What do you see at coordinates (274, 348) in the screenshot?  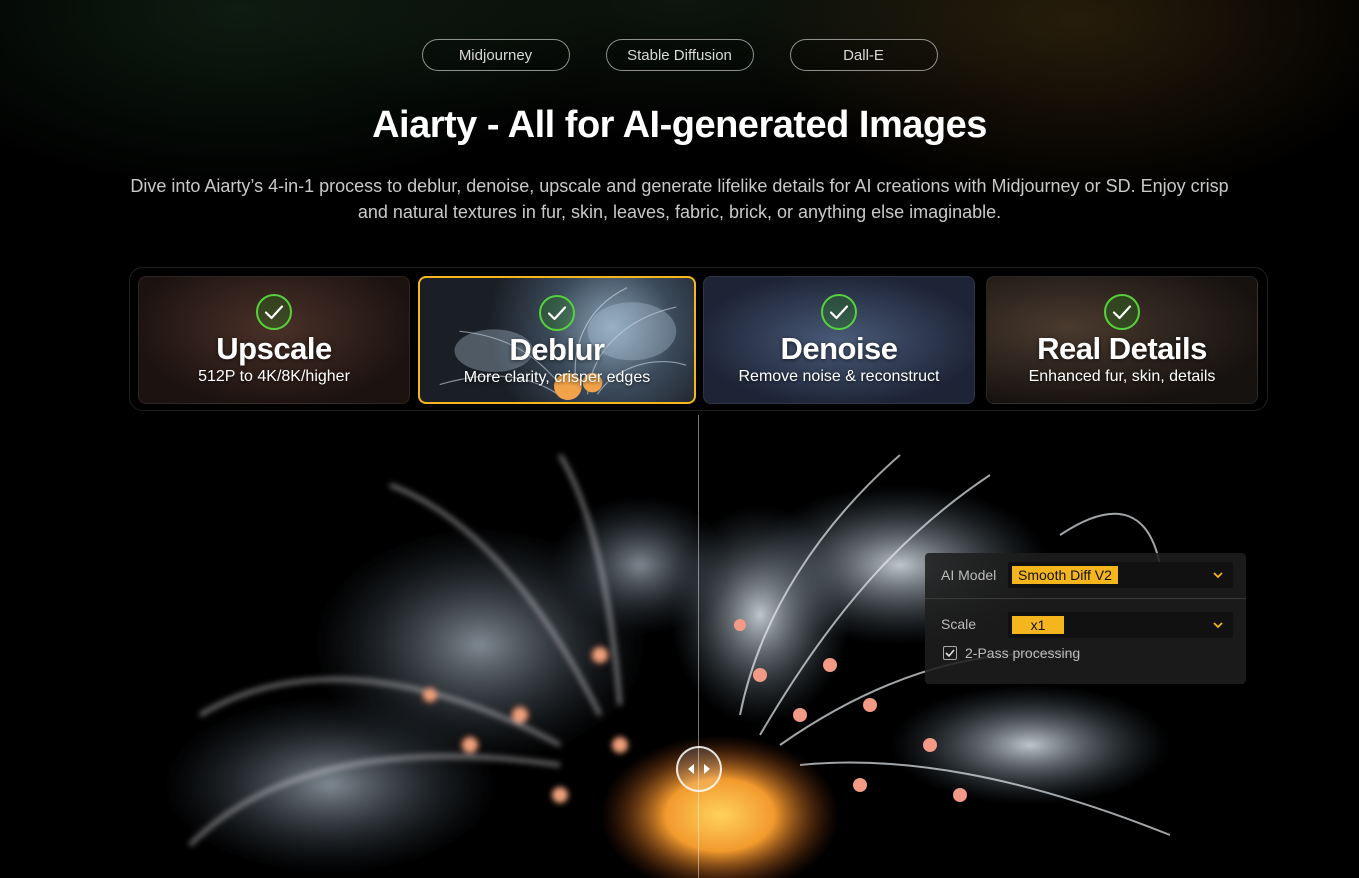 I see `feature-title: Upscale` at bounding box center [274, 348].